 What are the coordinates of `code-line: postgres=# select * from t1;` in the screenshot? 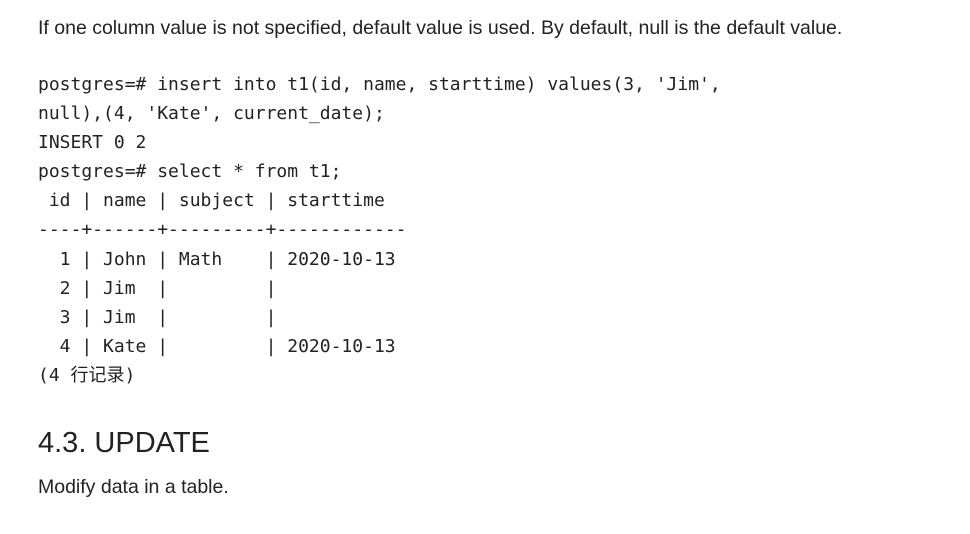 It's located at (190, 172).